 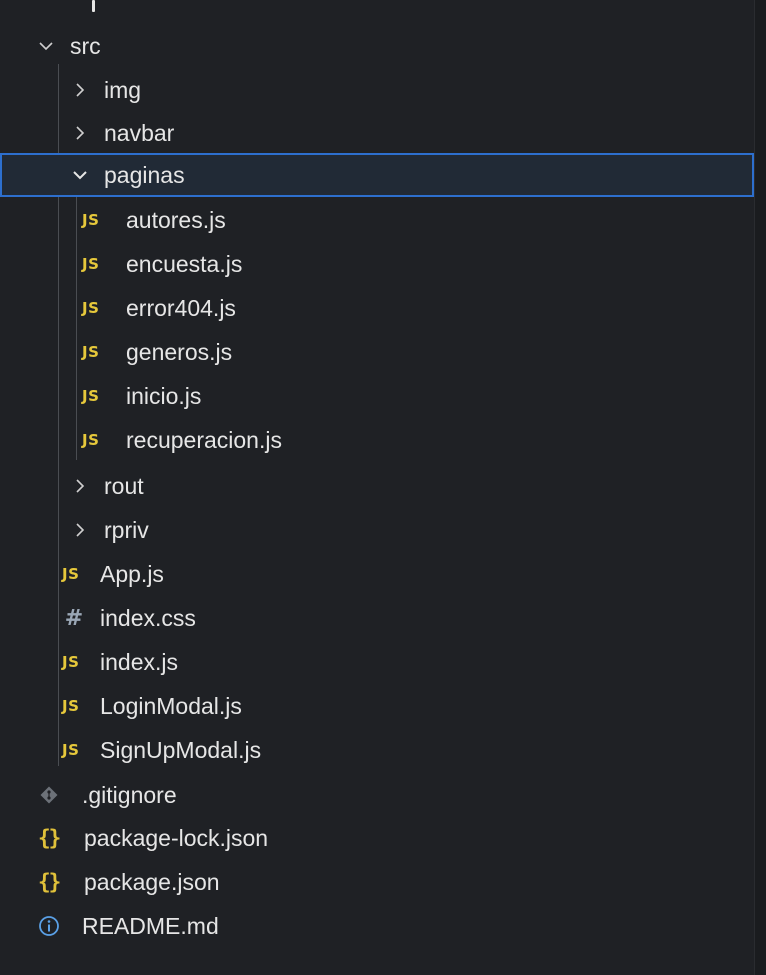 I want to click on tree-folder-label: rout, so click(x=124, y=485).